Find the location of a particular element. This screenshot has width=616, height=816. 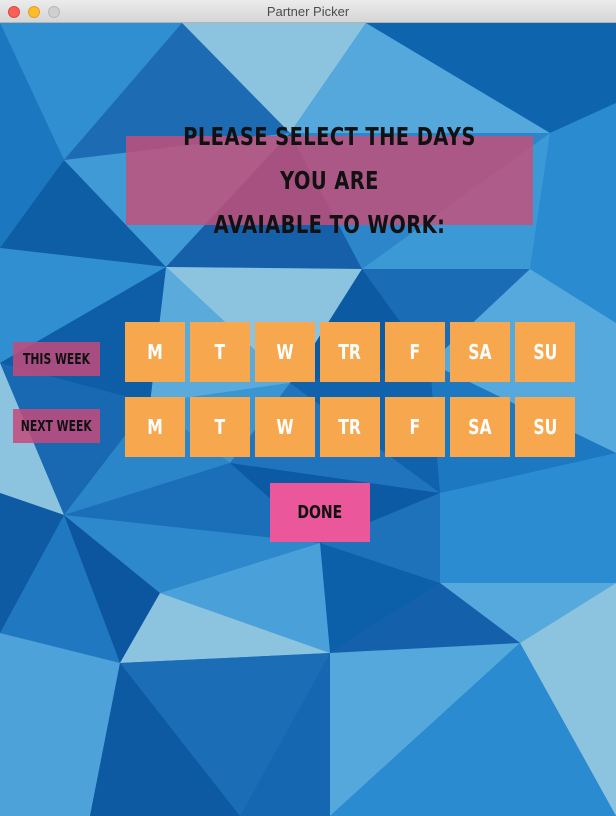

next-week-day-sa-button: SA is located at coordinates (480, 427).